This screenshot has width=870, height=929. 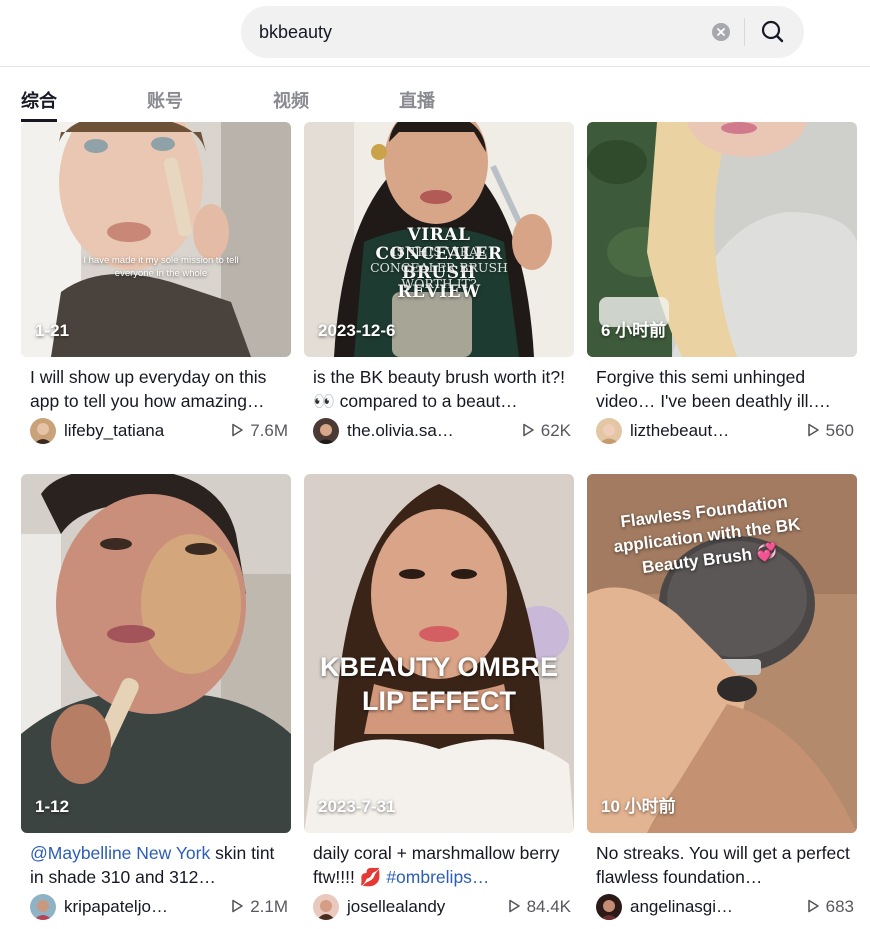 I want to click on video-thumbnail: KBEAUTY OMBRE LIP EFFECT 2023-7-31, so click(x=439, y=653).